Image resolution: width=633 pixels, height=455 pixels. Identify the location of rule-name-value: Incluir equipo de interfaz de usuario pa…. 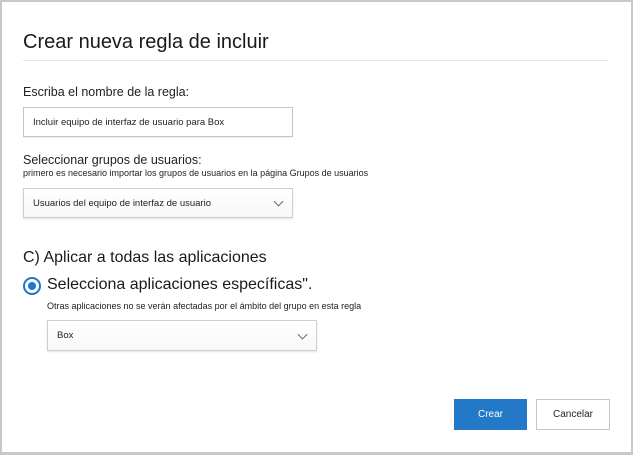
(129, 122).